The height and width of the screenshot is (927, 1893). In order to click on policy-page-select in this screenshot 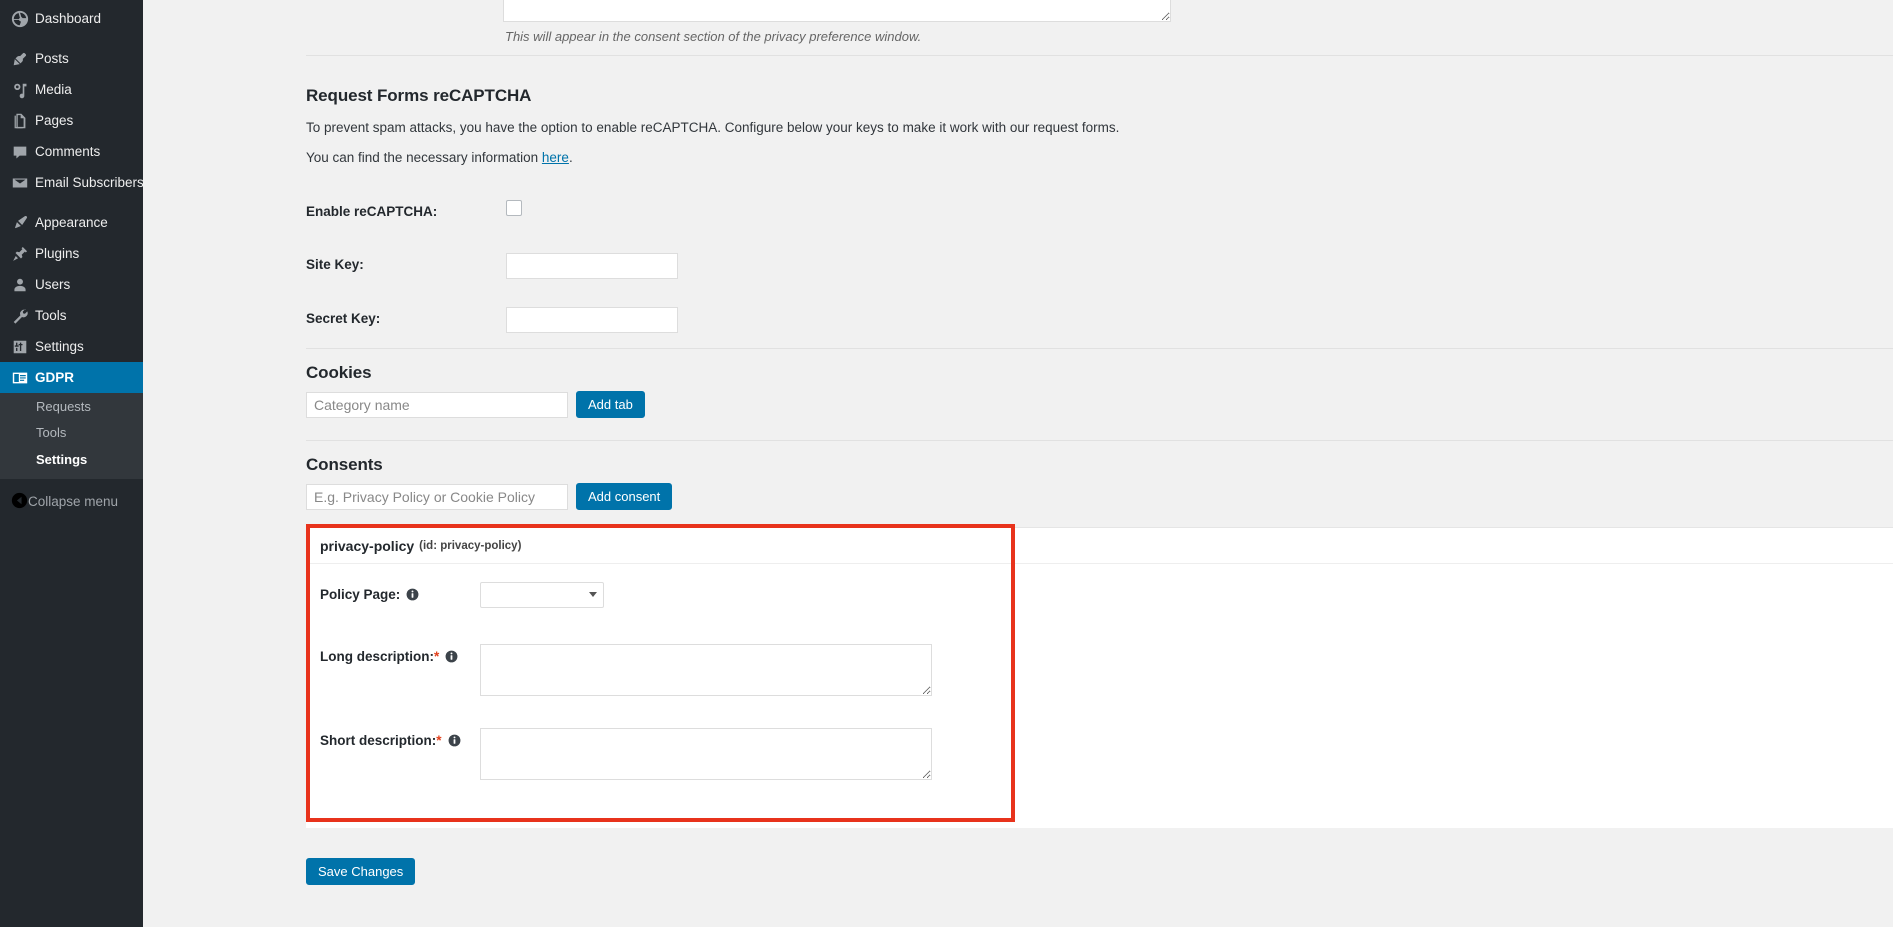, I will do `click(542, 595)`.